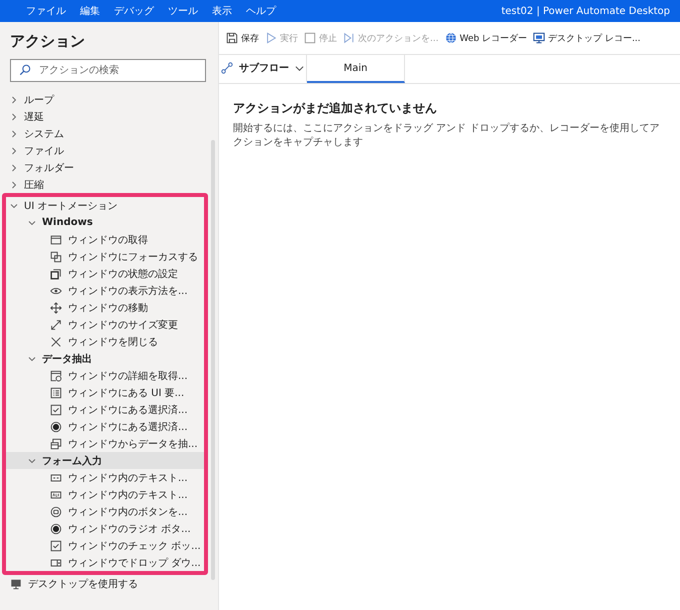 Image resolution: width=680 pixels, height=610 pixels. Describe the element at coordinates (56, 324) in the screenshot. I see `diagonal-arrows-icon` at that location.